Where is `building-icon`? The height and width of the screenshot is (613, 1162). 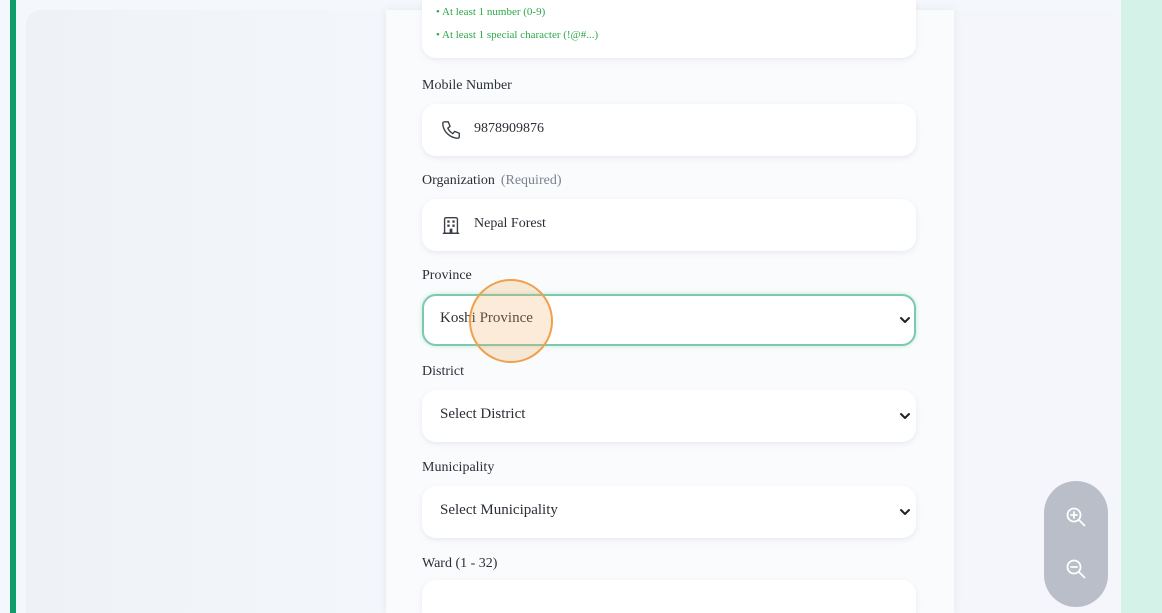
building-icon is located at coordinates (451, 225).